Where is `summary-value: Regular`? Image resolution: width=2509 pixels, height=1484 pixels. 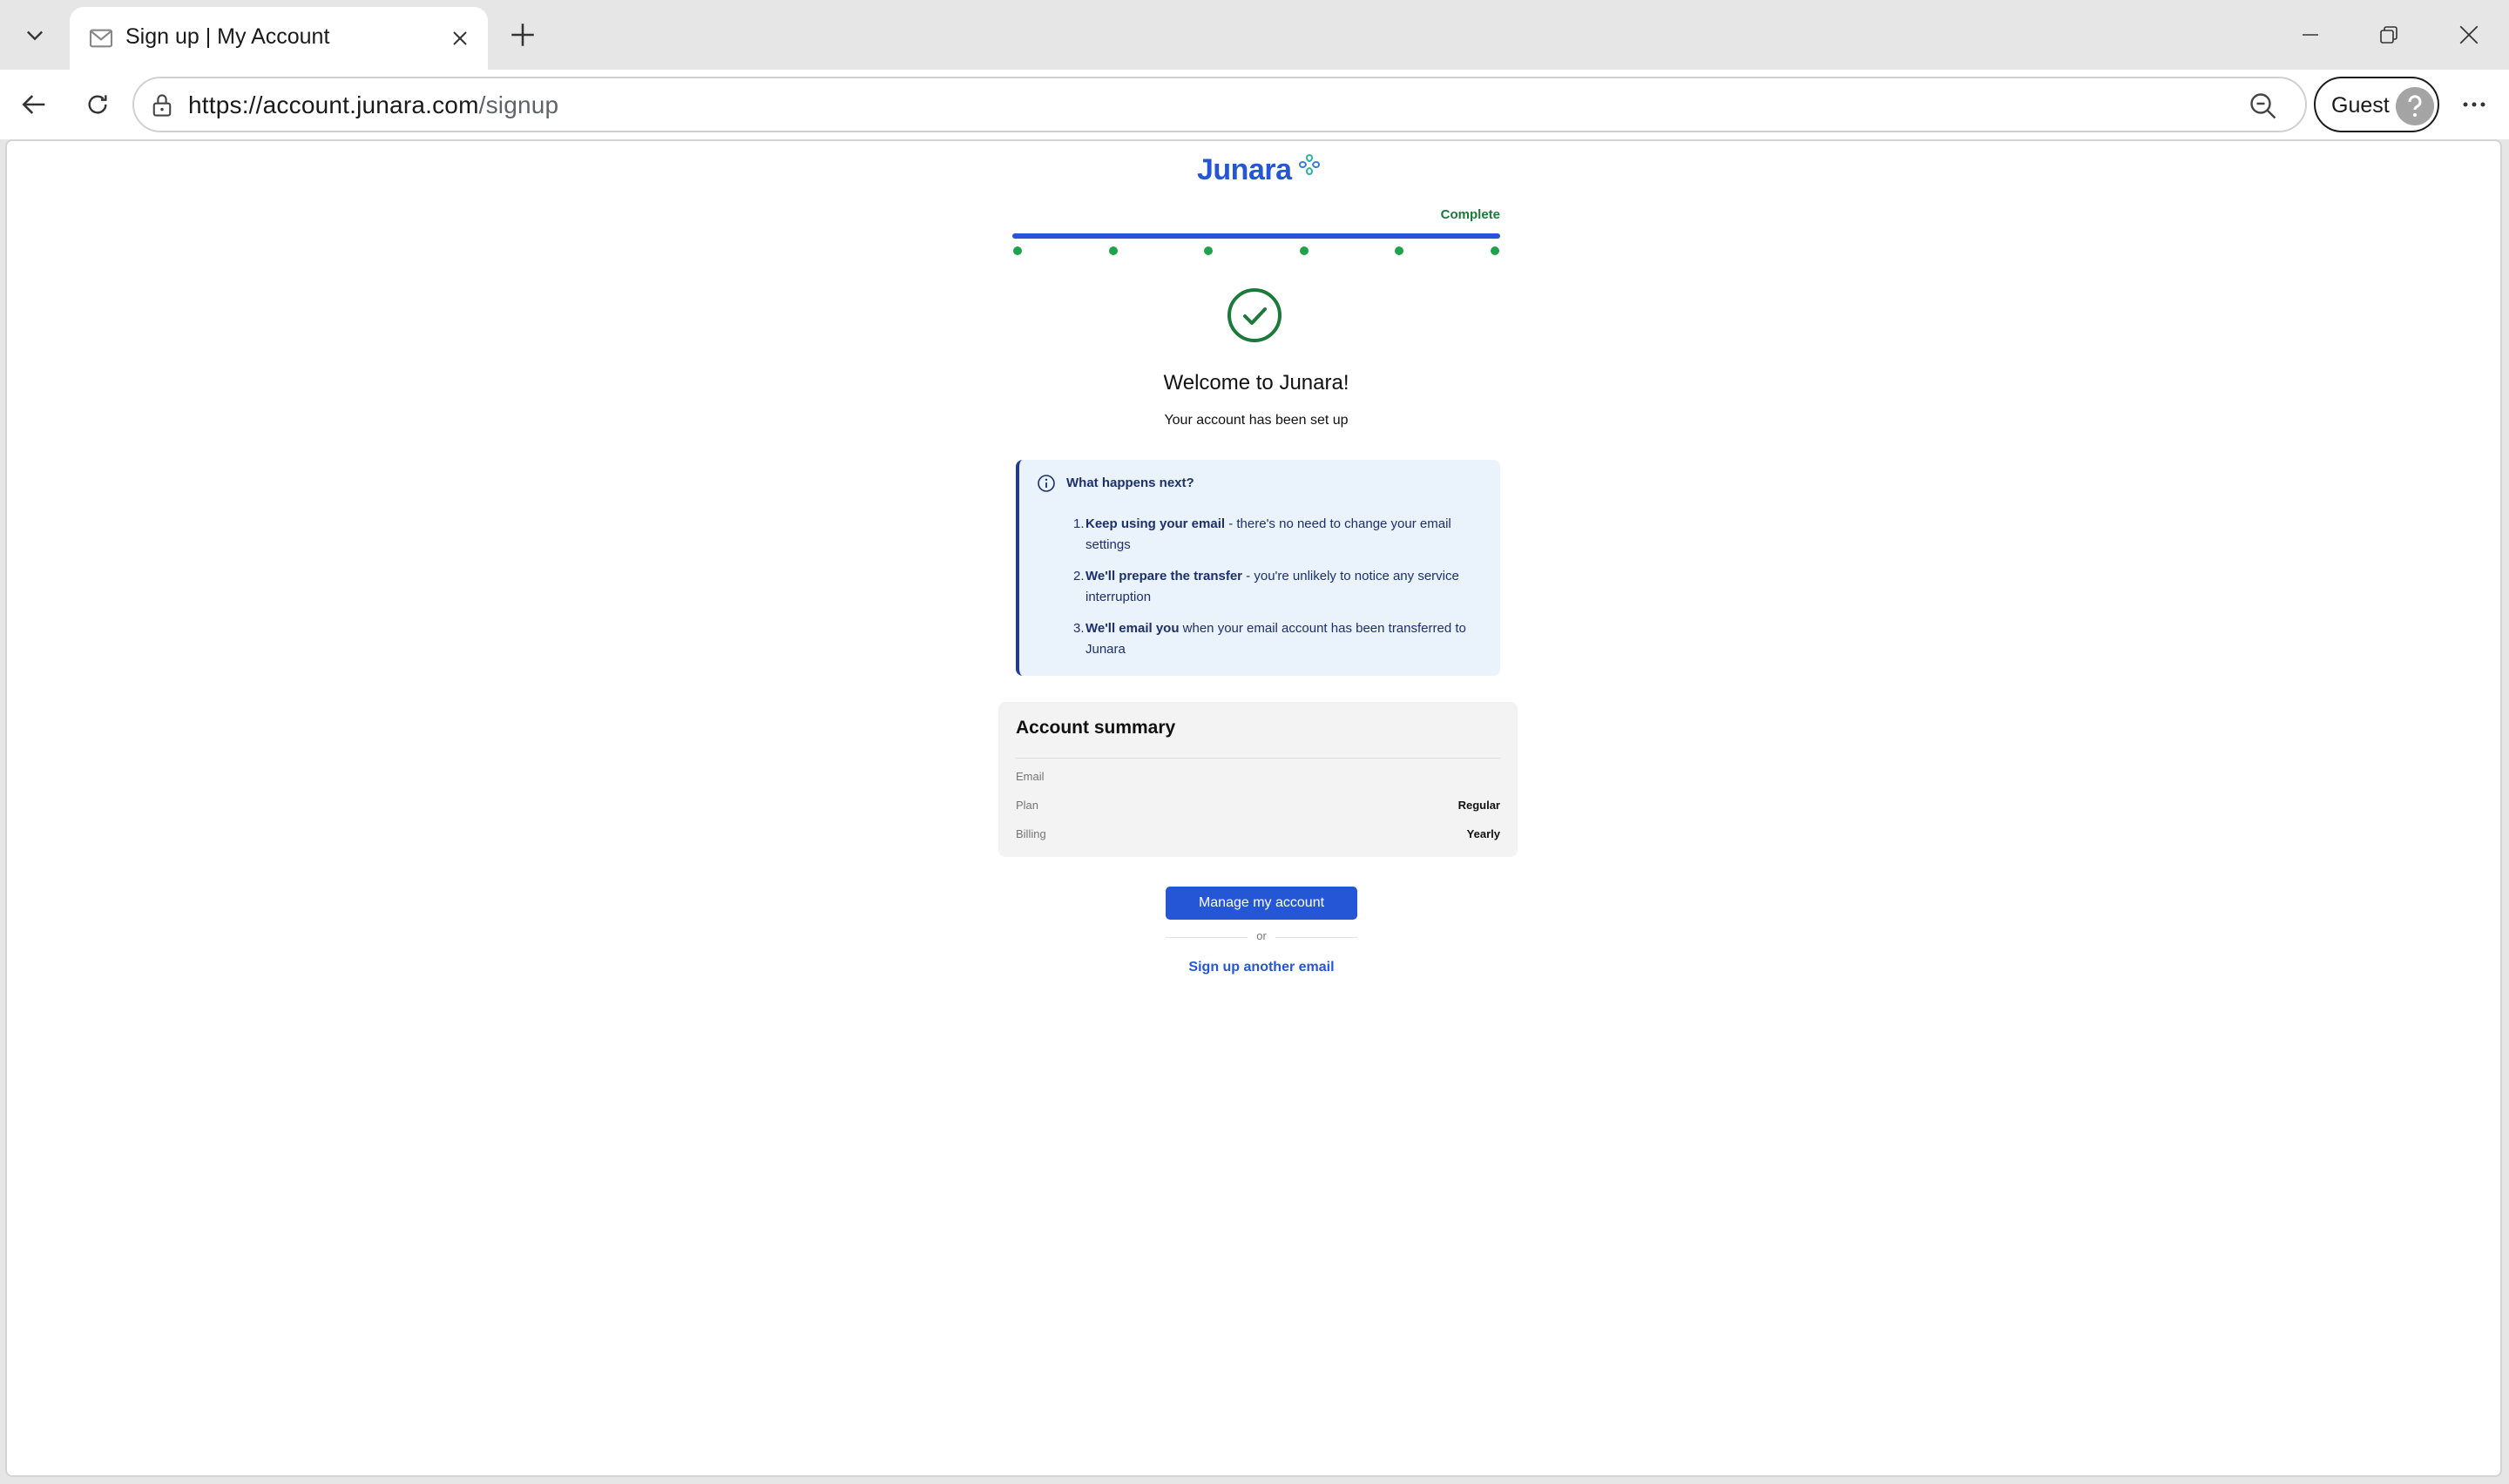 summary-value: Regular is located at coordinates (1478, 806).